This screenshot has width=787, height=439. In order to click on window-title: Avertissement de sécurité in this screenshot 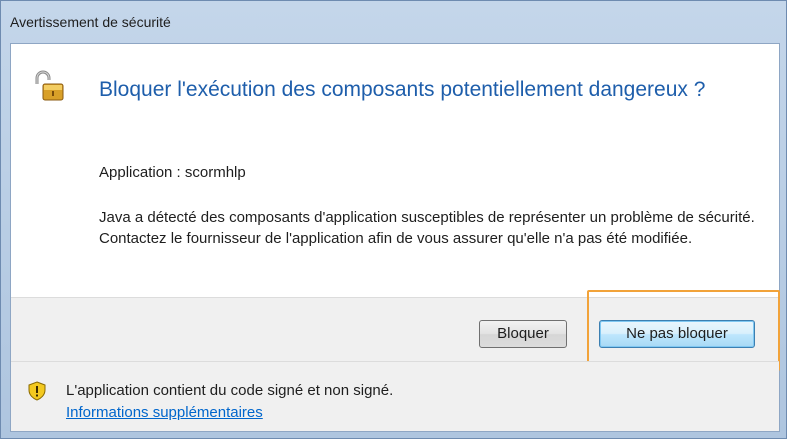, I will do `click(90, 22)`.